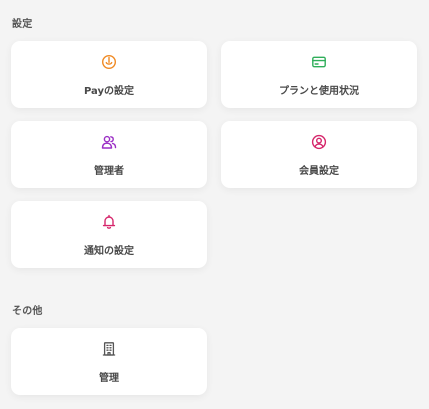 The image size is (429, 409). What do you see at coordinates (109, 91) in the screenshot?
I see `card-label: Payの設定` at bounding box center [109, 91].